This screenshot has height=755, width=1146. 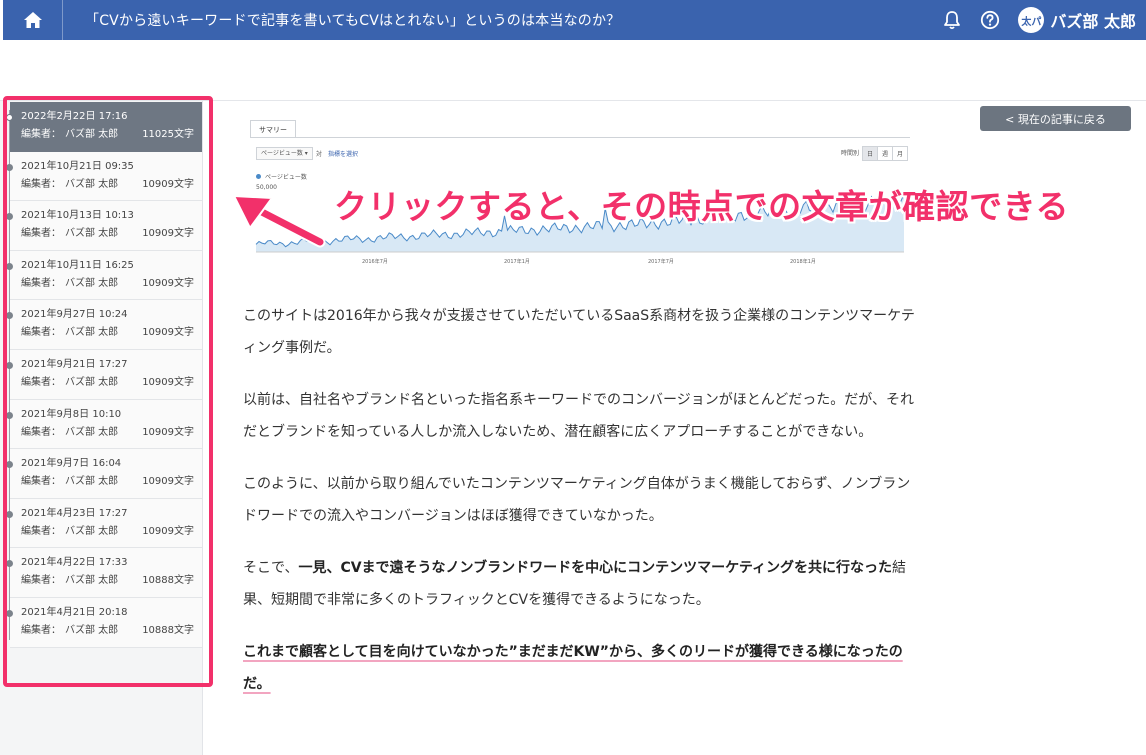 What do you see at coordinates (286, 177) in the screenshot?
I see `legend-label: ページビュー数` at bounding box center [286, 177].